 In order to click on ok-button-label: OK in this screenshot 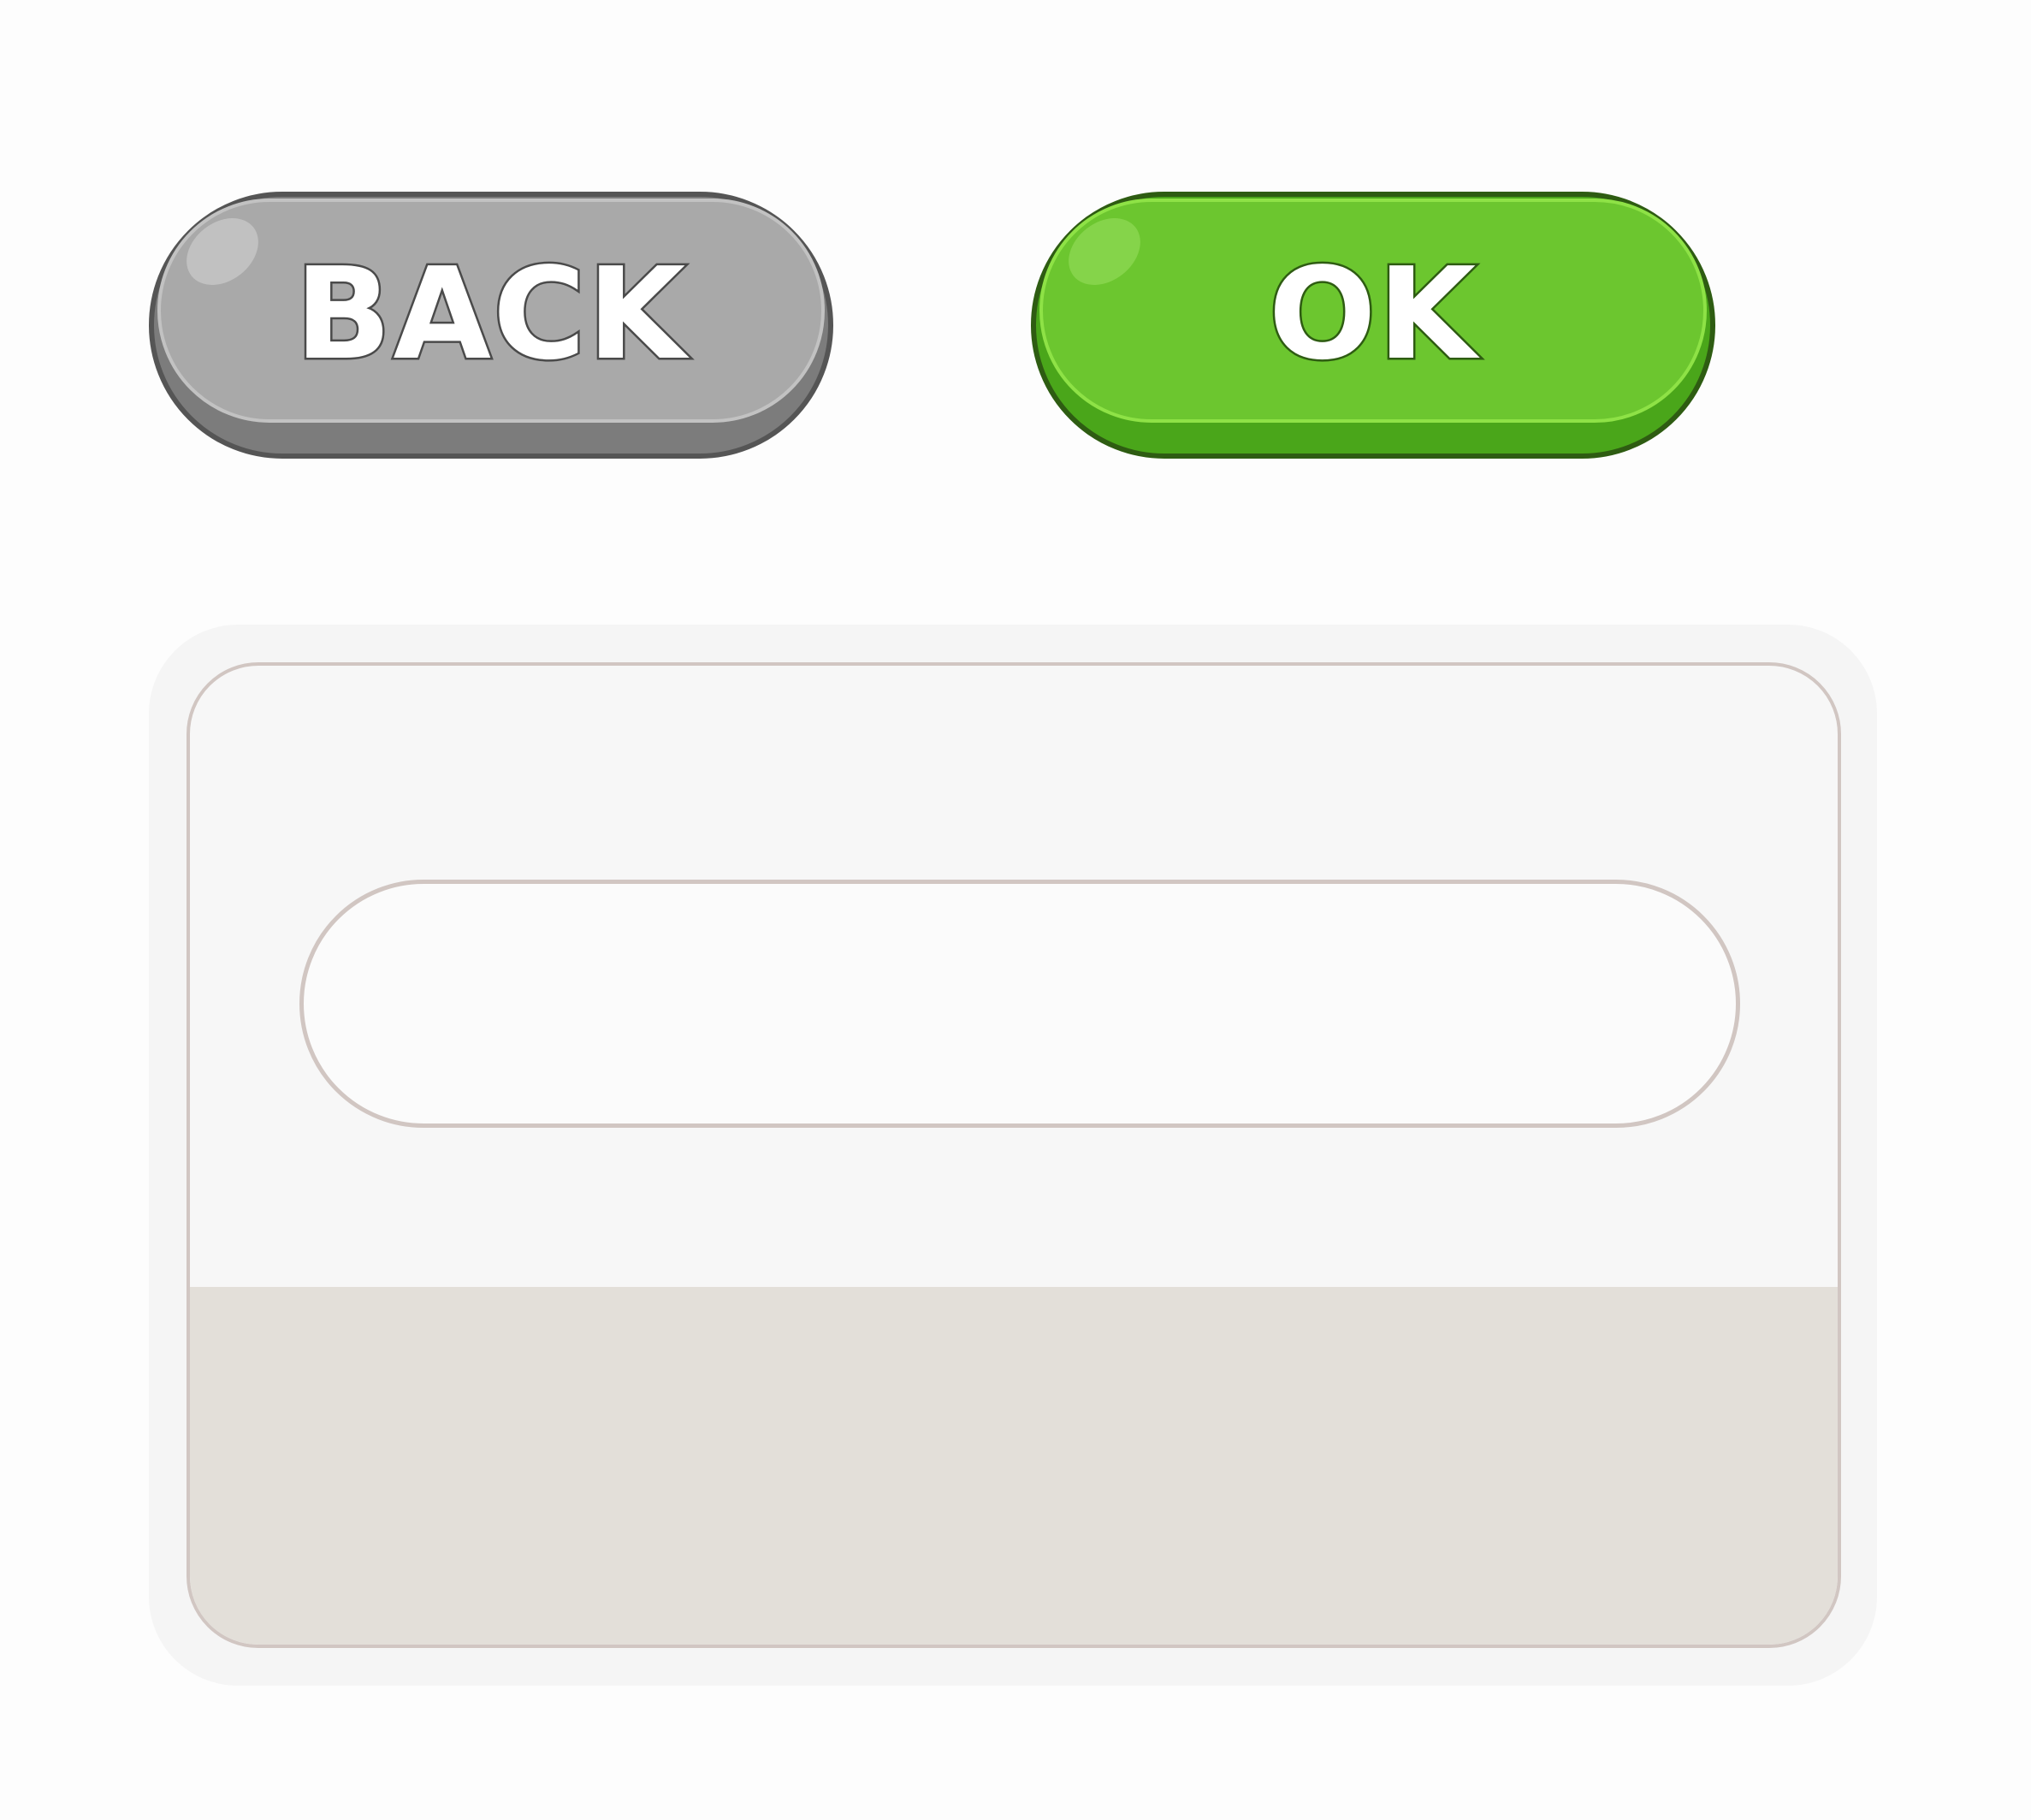, I will do `click(1372, 314)`.